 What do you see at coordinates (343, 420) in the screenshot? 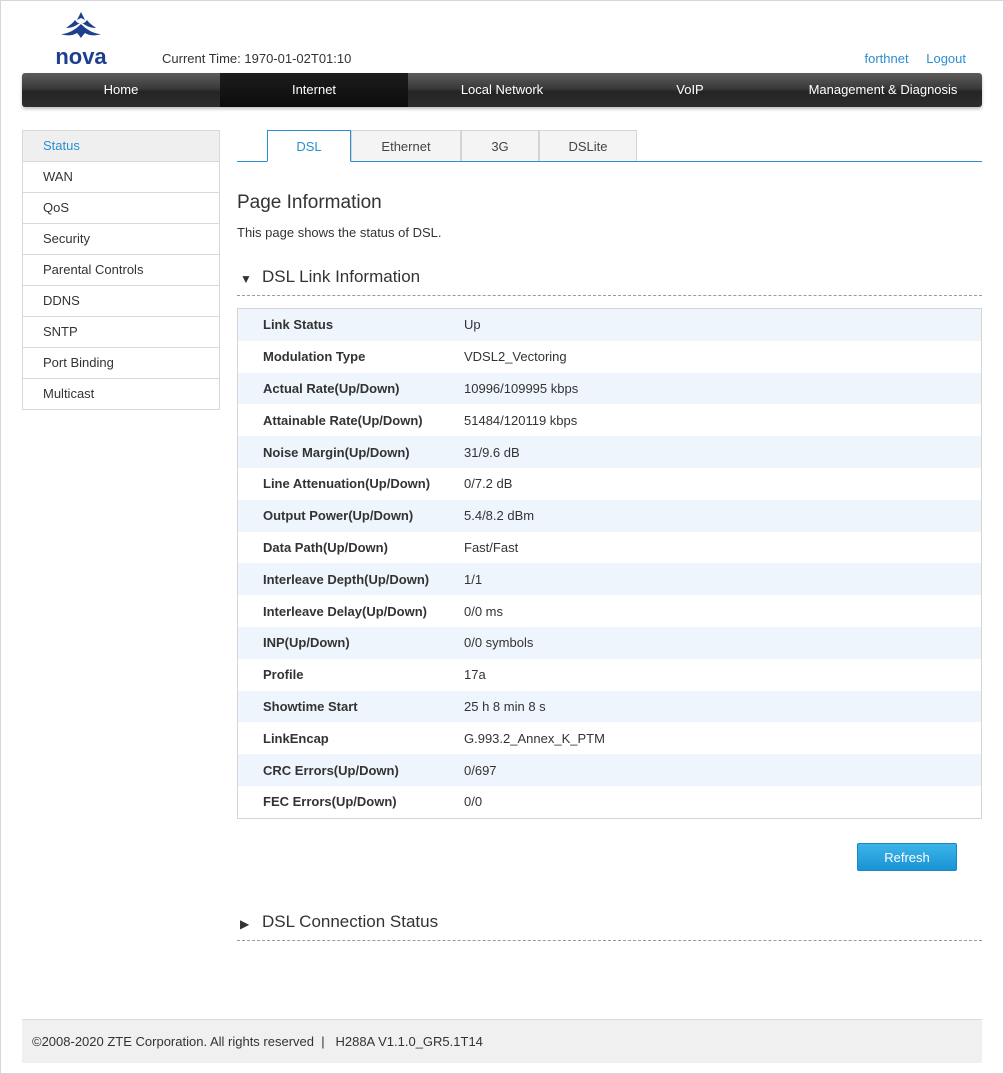
I see `row-label: Attainable Rate(Up/Down)` at bounding box center [343, 420].